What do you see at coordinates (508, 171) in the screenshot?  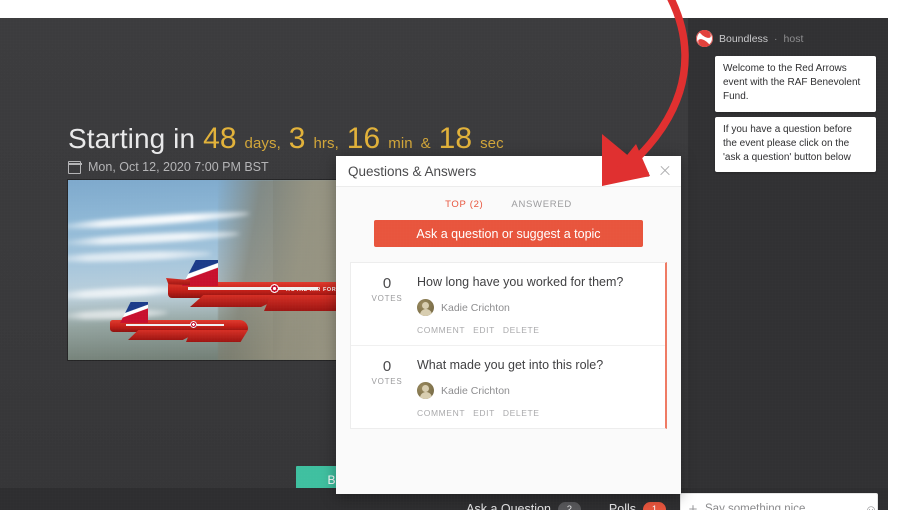 I see `dialog-header: Questions & Answers` at bounding box center [508, 171].